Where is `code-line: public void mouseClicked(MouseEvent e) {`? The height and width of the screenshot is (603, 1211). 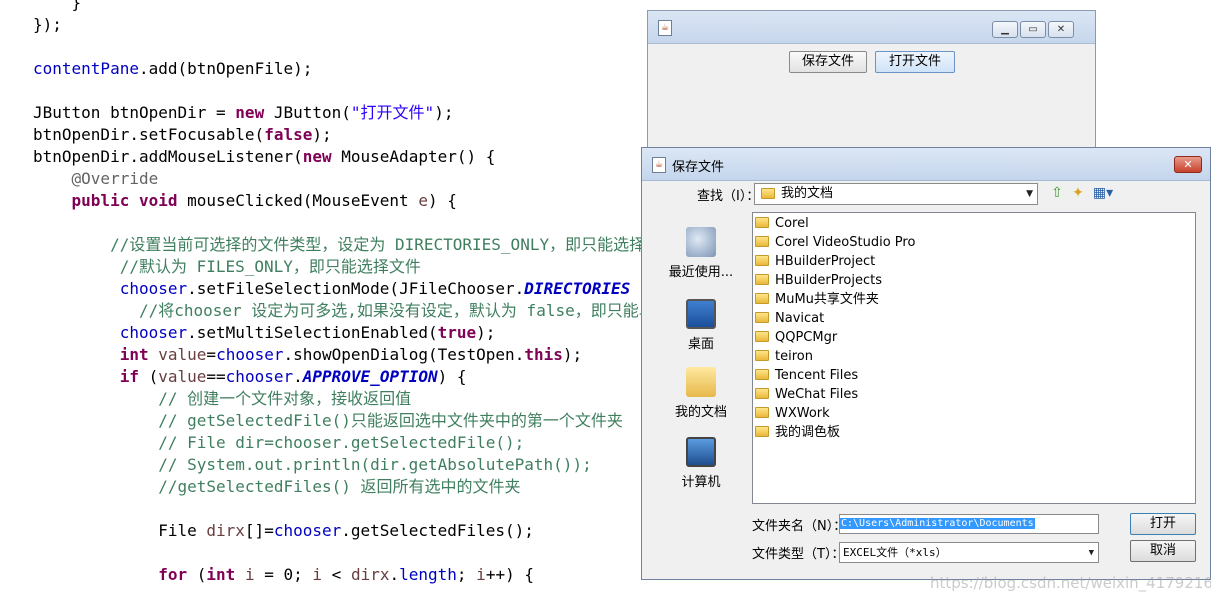
code-line: public void mouseClicked(MouseEvent e) { is located at coordinates (245, 201).